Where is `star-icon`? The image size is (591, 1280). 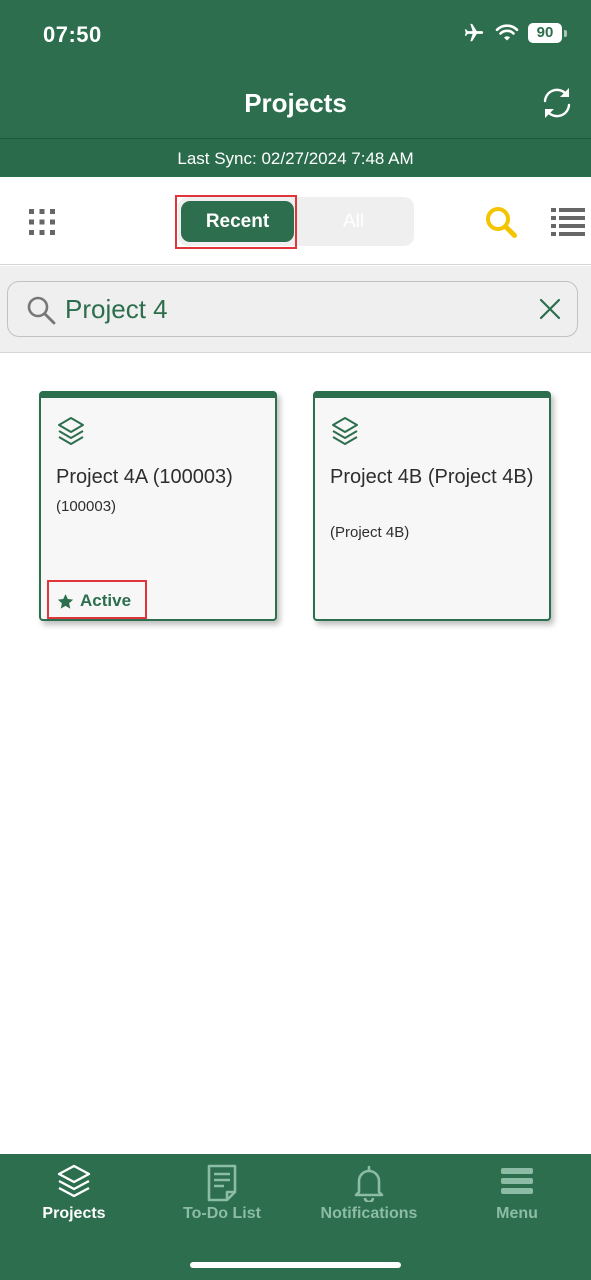
star-icon is located at coordinates (65, 601).